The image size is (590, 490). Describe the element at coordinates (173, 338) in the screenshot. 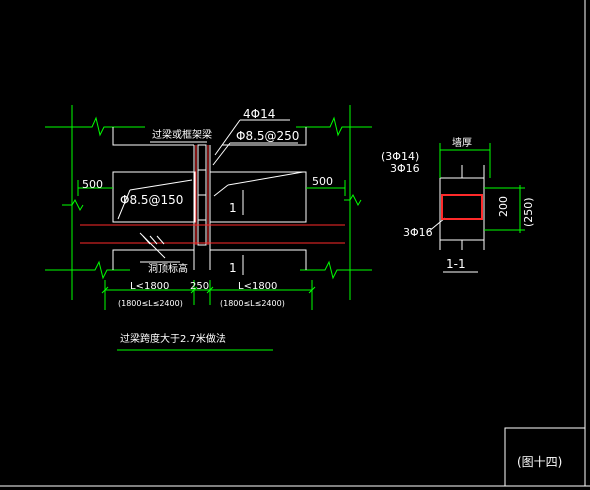

I see `note-label: 过梁跨度大于2.7米做法` at that location.